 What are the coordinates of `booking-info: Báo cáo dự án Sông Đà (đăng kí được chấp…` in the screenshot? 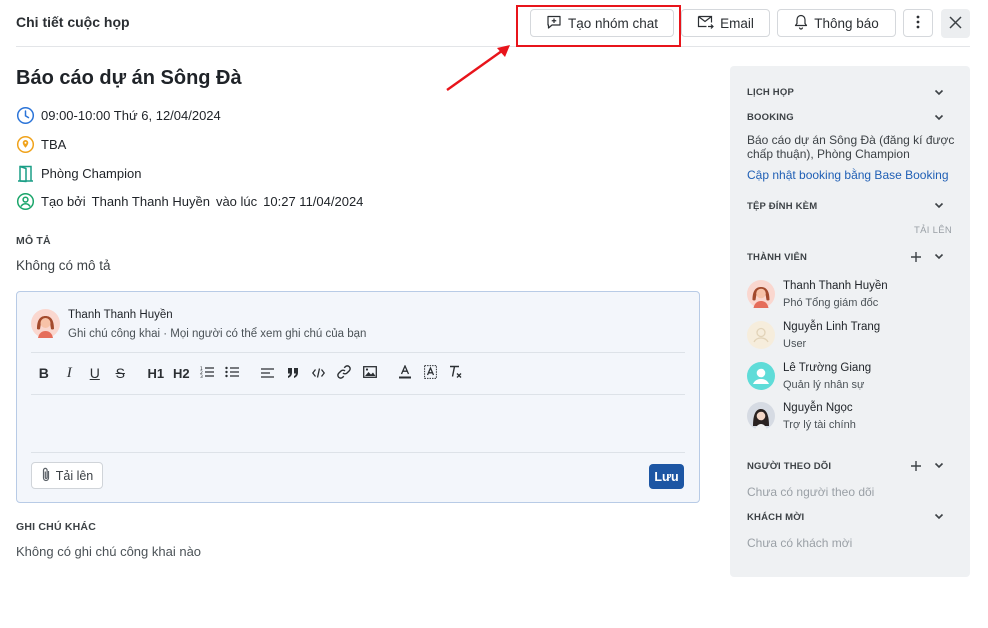 It's located at (851, 147).